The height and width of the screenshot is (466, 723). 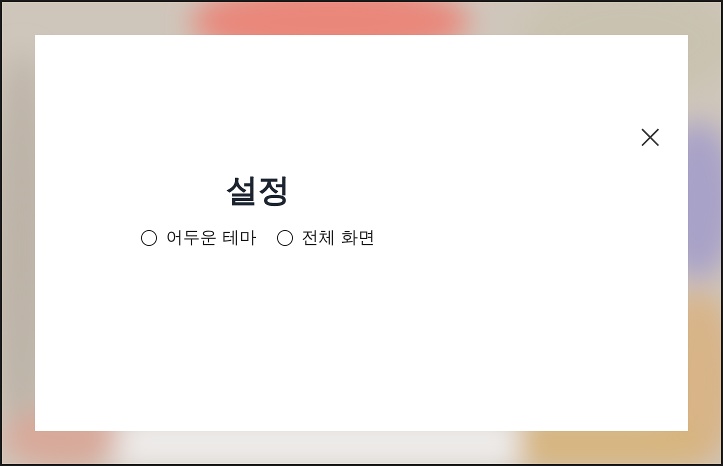 What do you see at coordinates (649, 137) in the screenshot?
I see `close-button: ×` at bounding box center [649, 137].